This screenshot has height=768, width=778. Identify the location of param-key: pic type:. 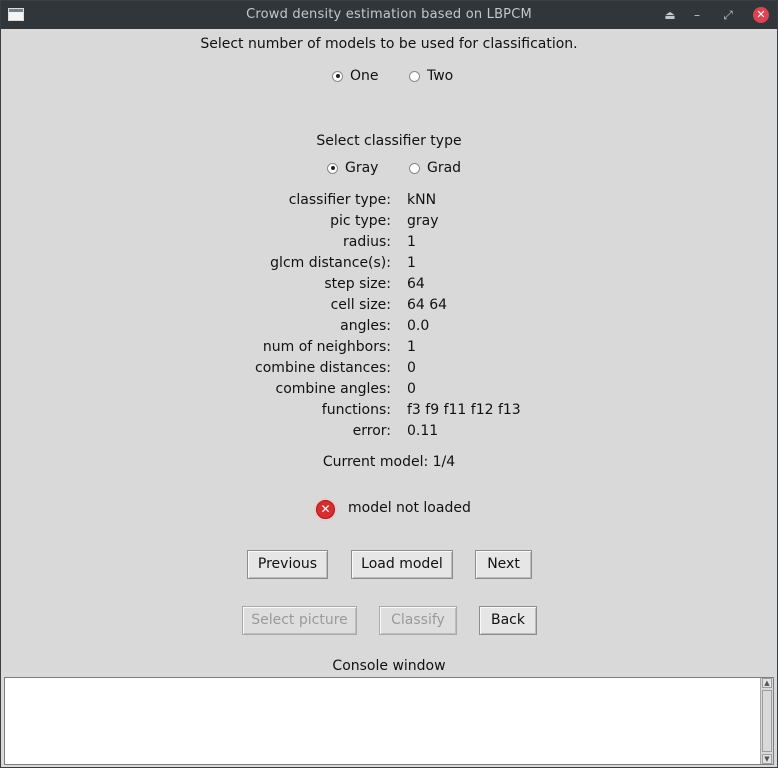
(360, 221).